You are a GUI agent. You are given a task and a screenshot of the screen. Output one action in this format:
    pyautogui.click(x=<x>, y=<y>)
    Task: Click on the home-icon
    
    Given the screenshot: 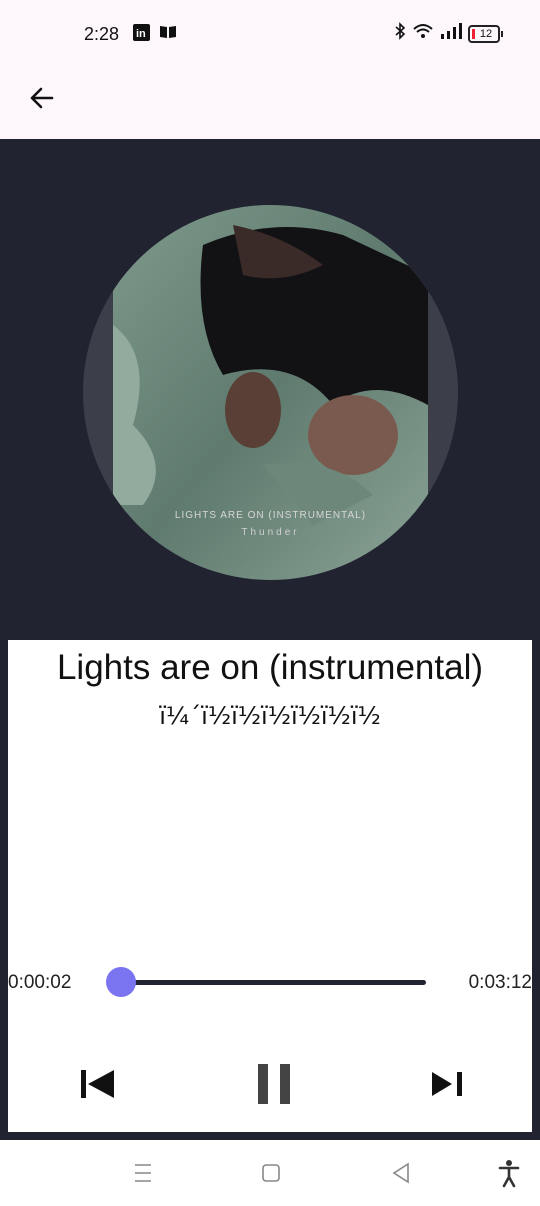 What is the action you would take?
    pyautogui.click(x=271, y=1173)
    